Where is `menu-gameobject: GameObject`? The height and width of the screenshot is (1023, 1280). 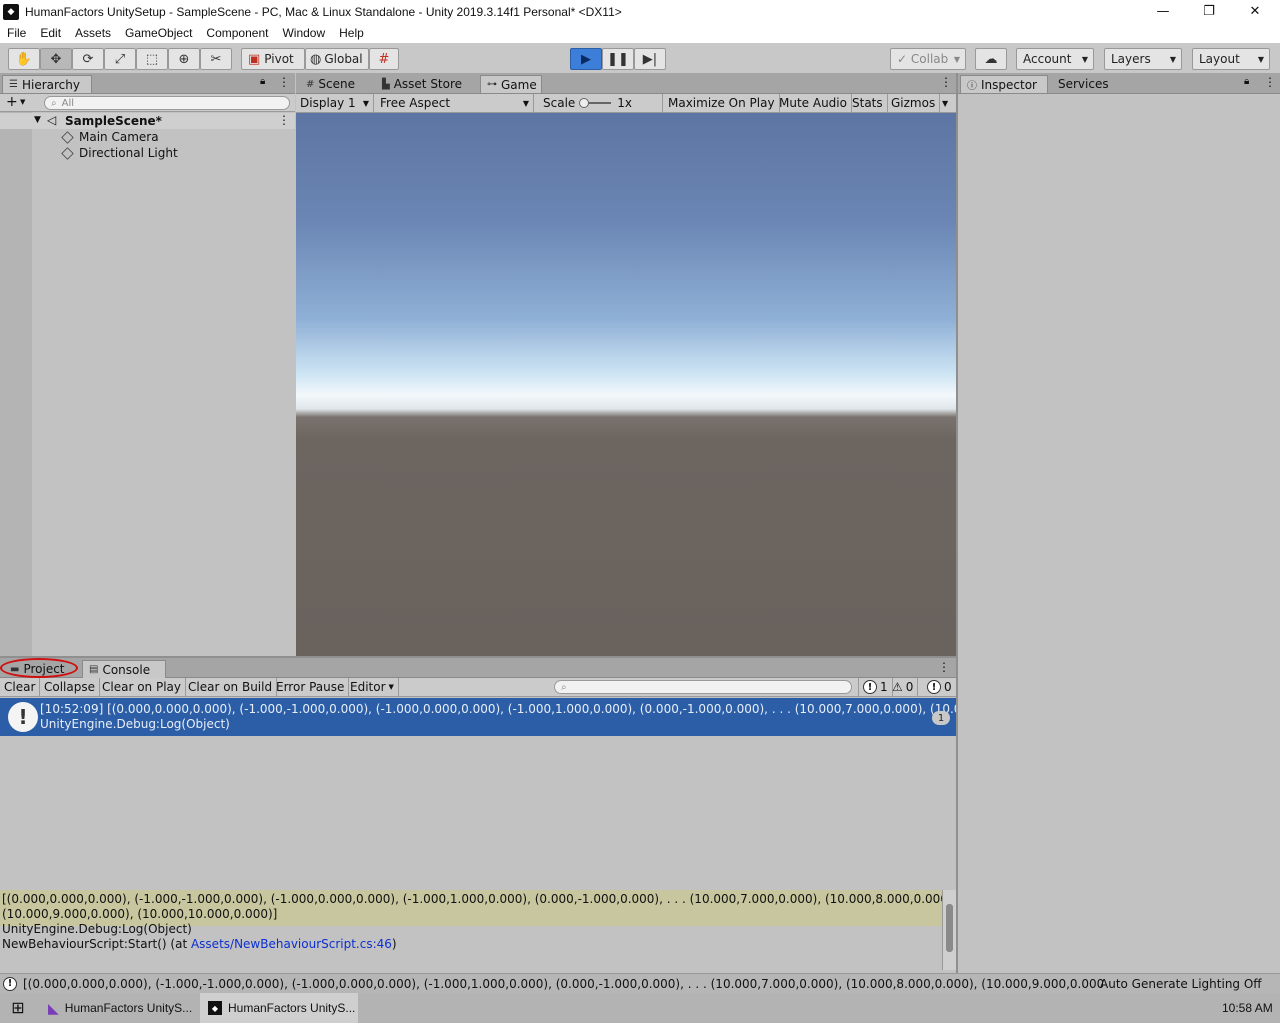 menu-gameobject: GameObject is located at coordinates (158, 33).